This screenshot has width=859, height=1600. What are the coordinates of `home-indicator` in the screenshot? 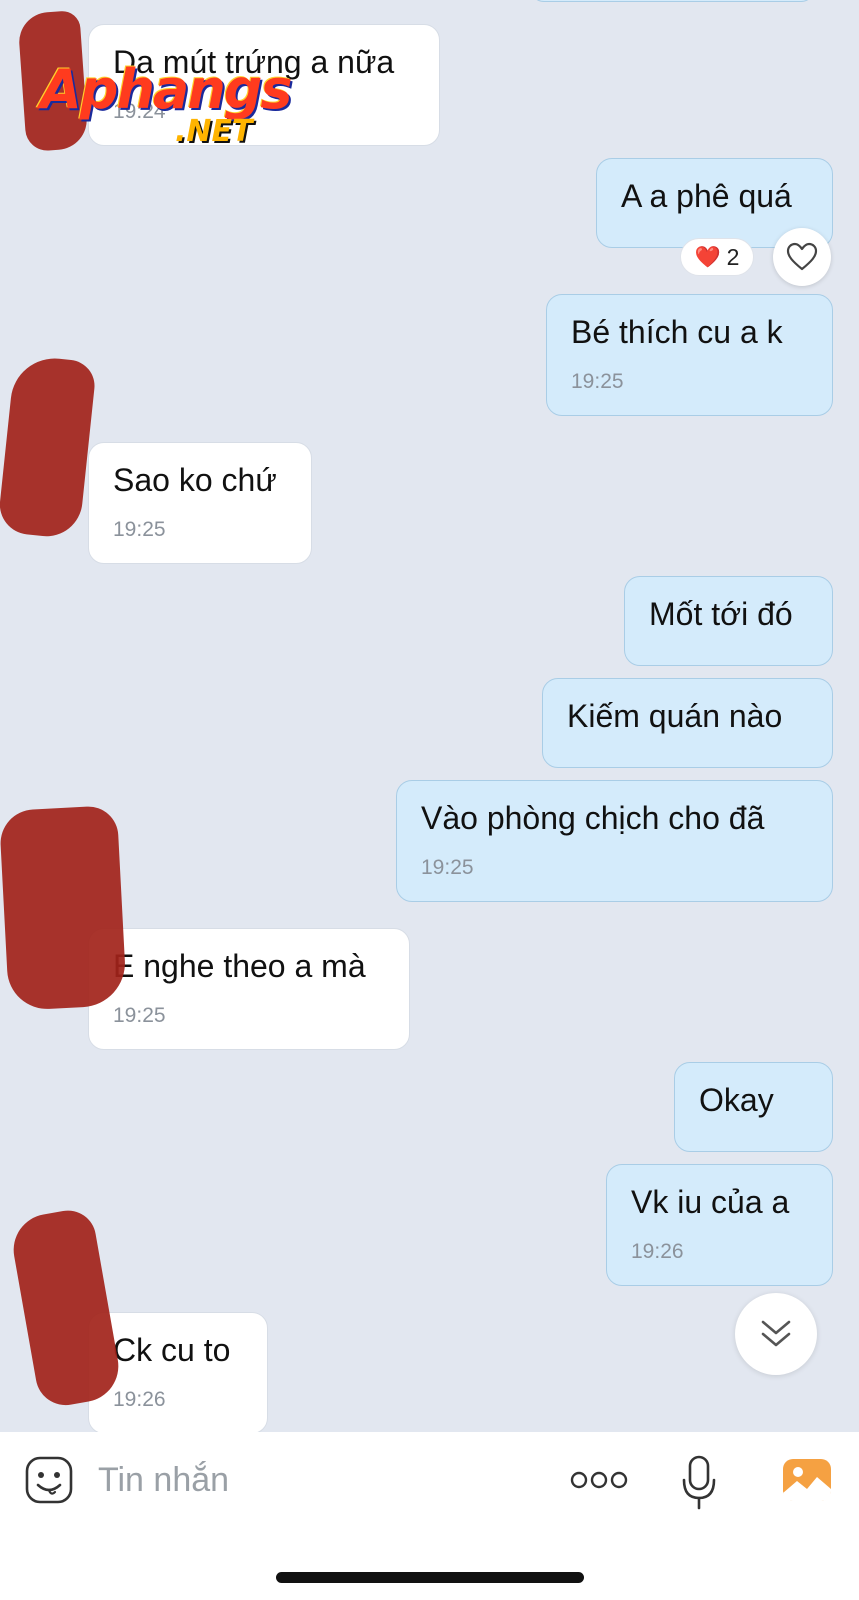 It's located at (430, 1577).